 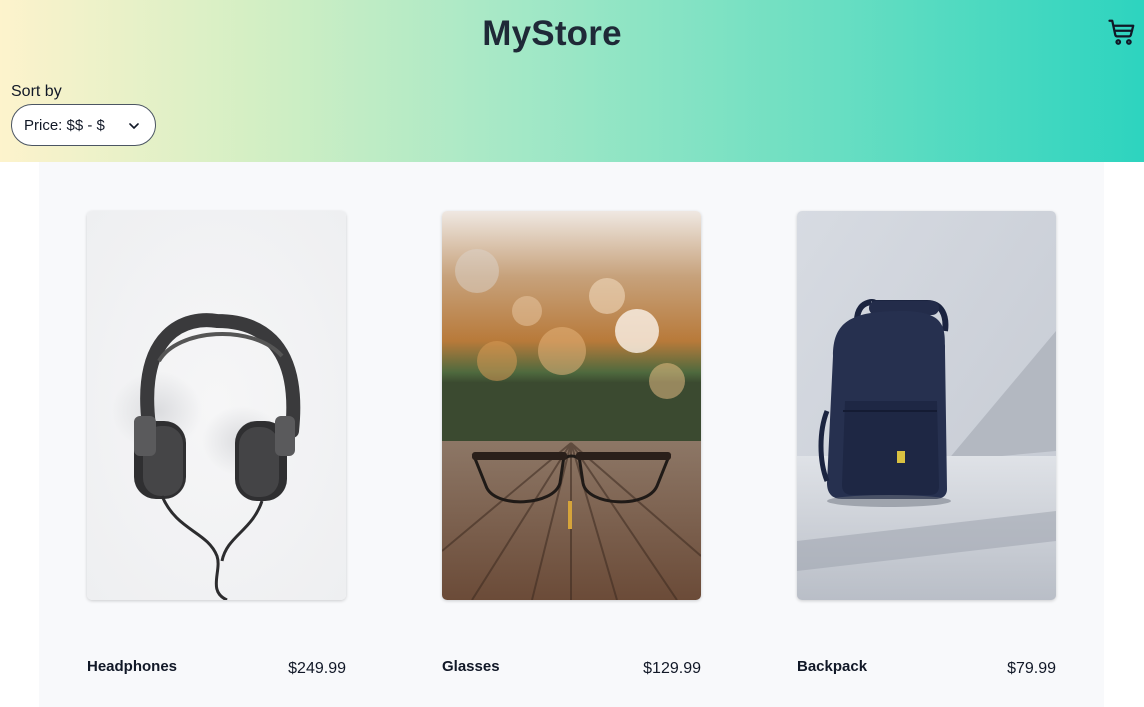 I want to click on headphones-photo, so click(x=216, y=405).